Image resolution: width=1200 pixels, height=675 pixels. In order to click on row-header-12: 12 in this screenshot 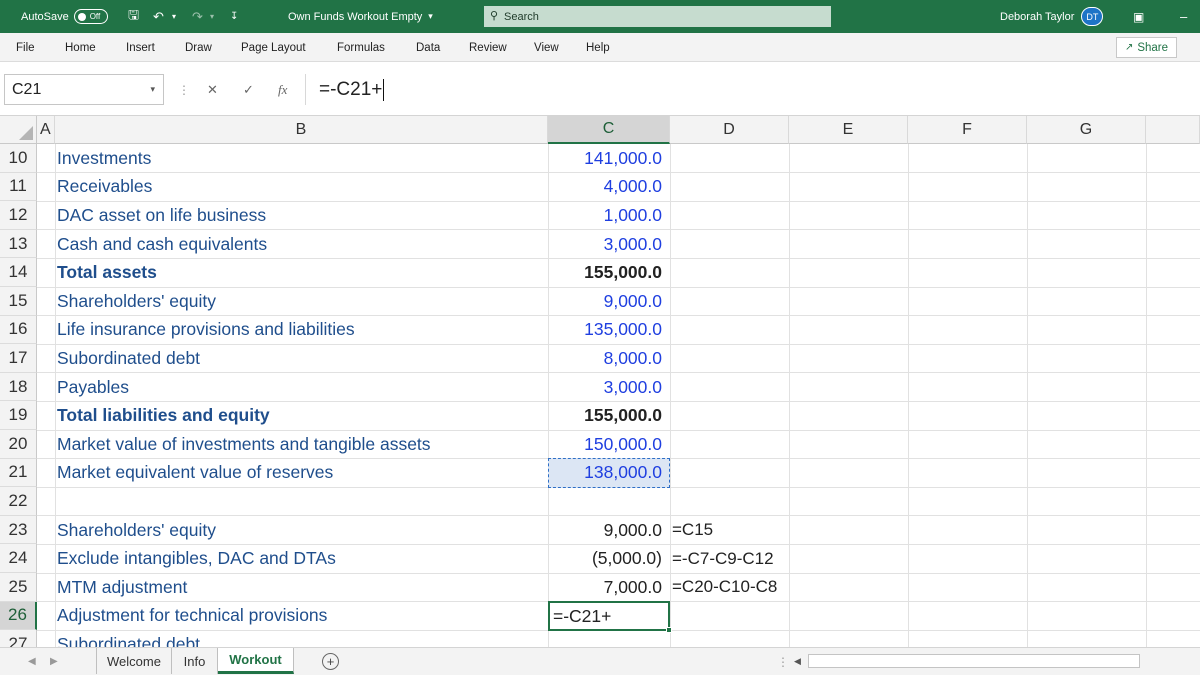, I will do `click(18, 215)`.